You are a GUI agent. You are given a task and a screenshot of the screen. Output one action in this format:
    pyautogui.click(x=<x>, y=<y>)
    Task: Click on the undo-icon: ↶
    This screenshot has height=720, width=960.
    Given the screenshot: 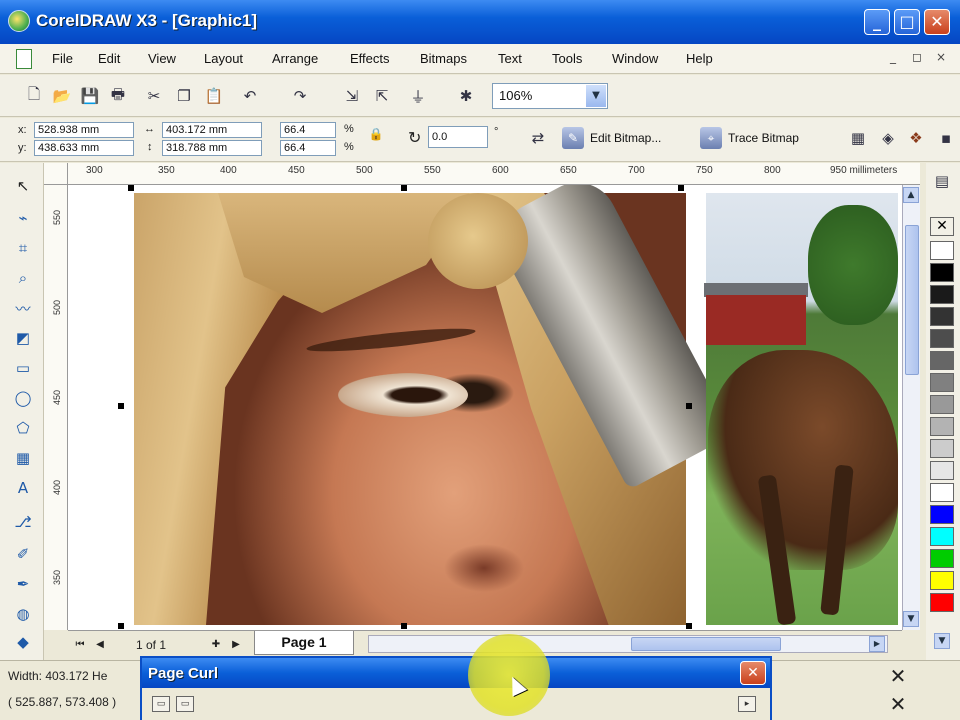 What is the action you would take?
    pyautogui.click(x=250, y=96)
    